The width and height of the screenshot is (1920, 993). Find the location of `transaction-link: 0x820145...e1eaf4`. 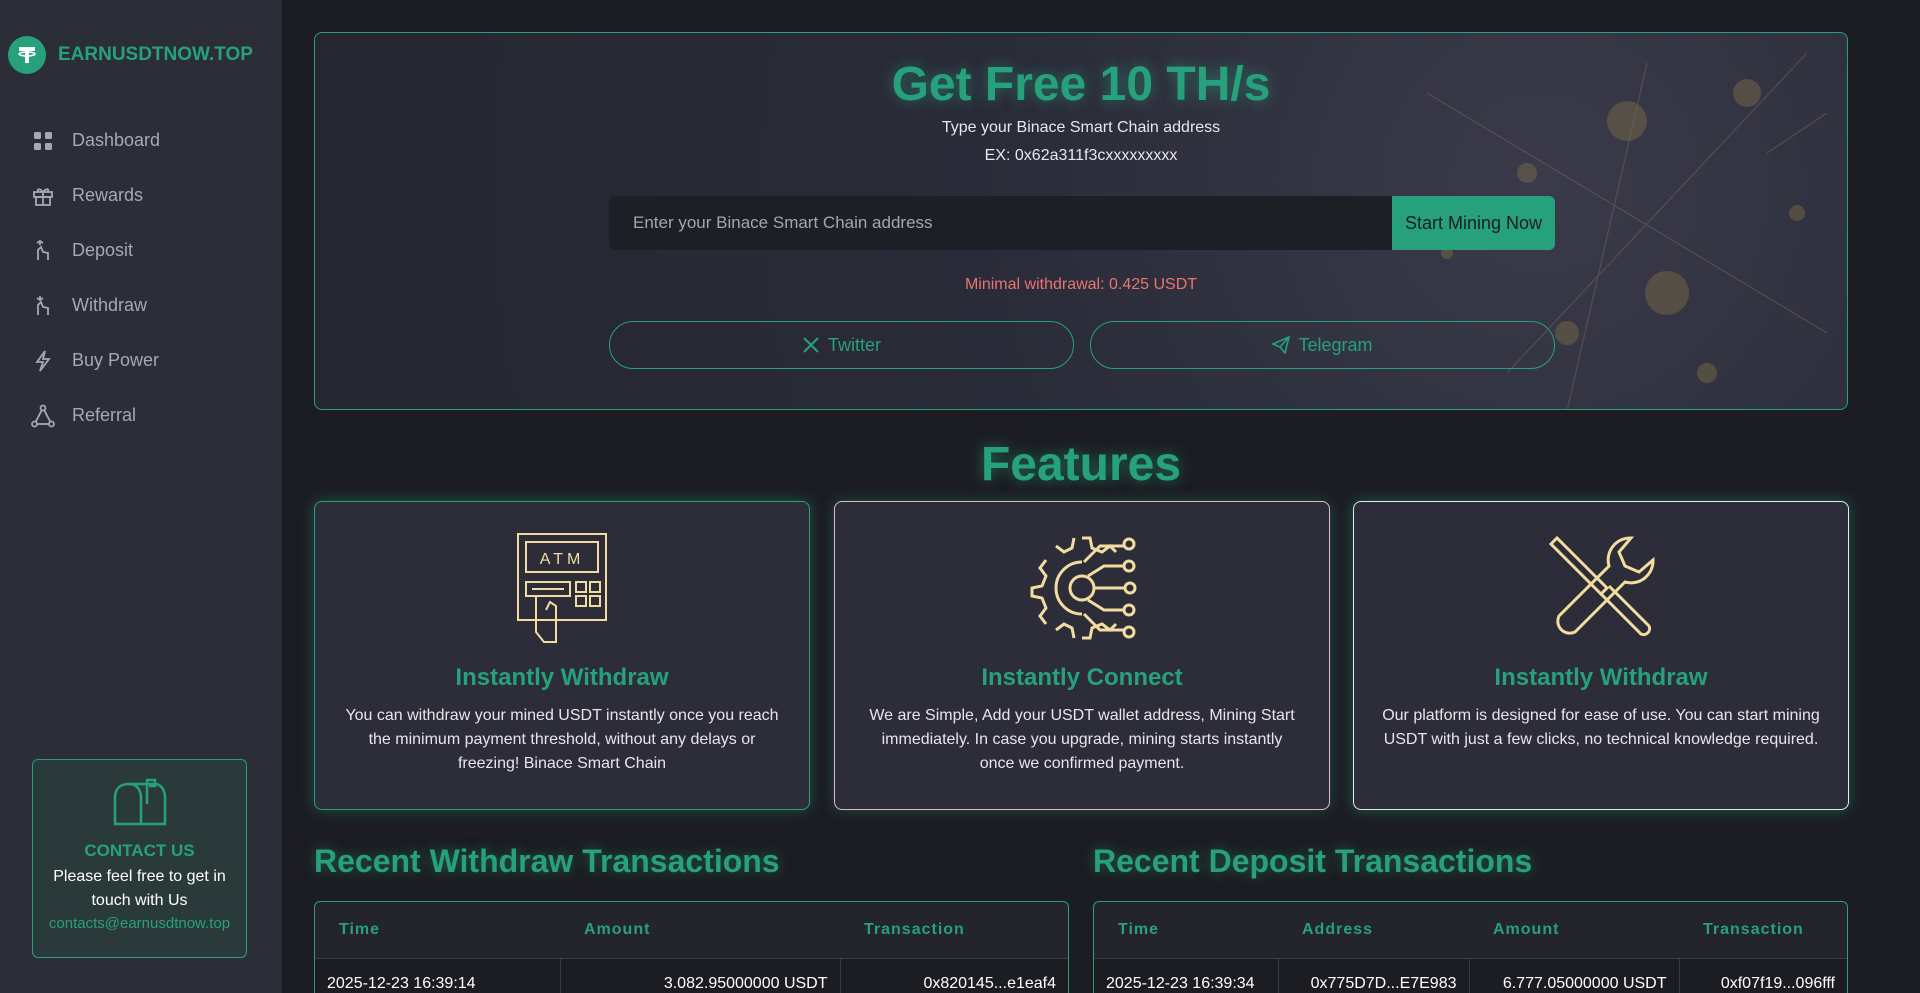

transaction-link: 0x820145...e1eaf4 is located at coordinates (954, 975).